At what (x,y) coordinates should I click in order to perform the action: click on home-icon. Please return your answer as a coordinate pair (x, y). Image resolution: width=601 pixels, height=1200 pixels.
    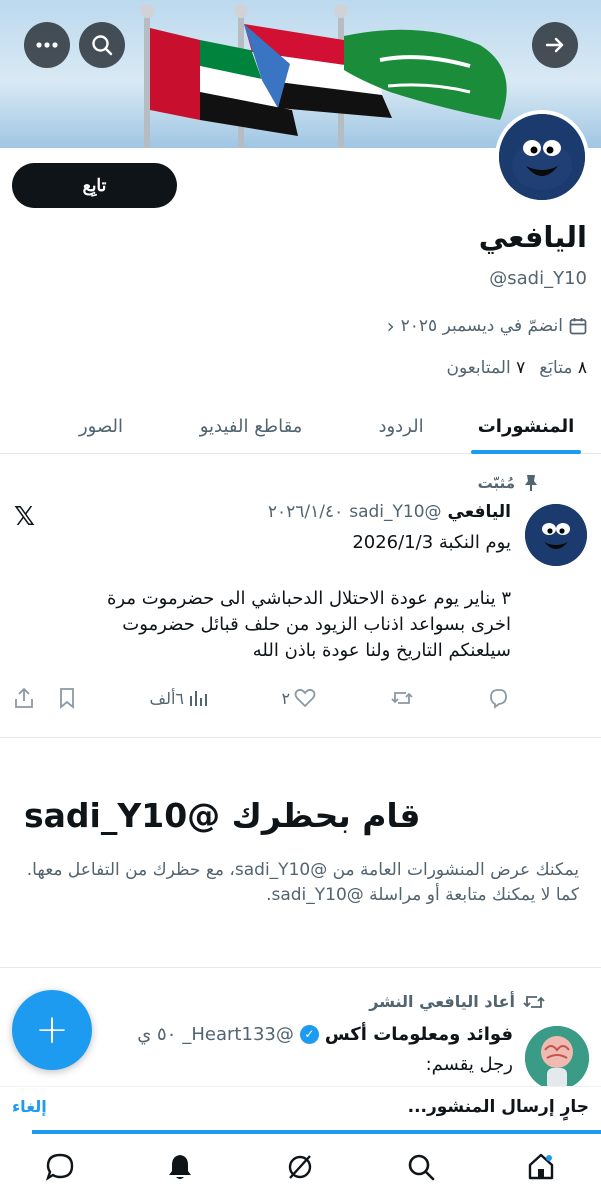
    Looking at the image, I should click on (541, 1166).